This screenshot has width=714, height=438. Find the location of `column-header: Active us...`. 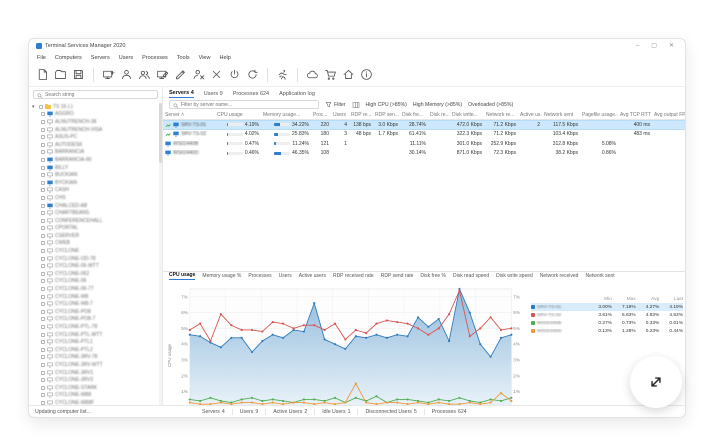

column-header: Active us... is located at coordinates (530, 115).